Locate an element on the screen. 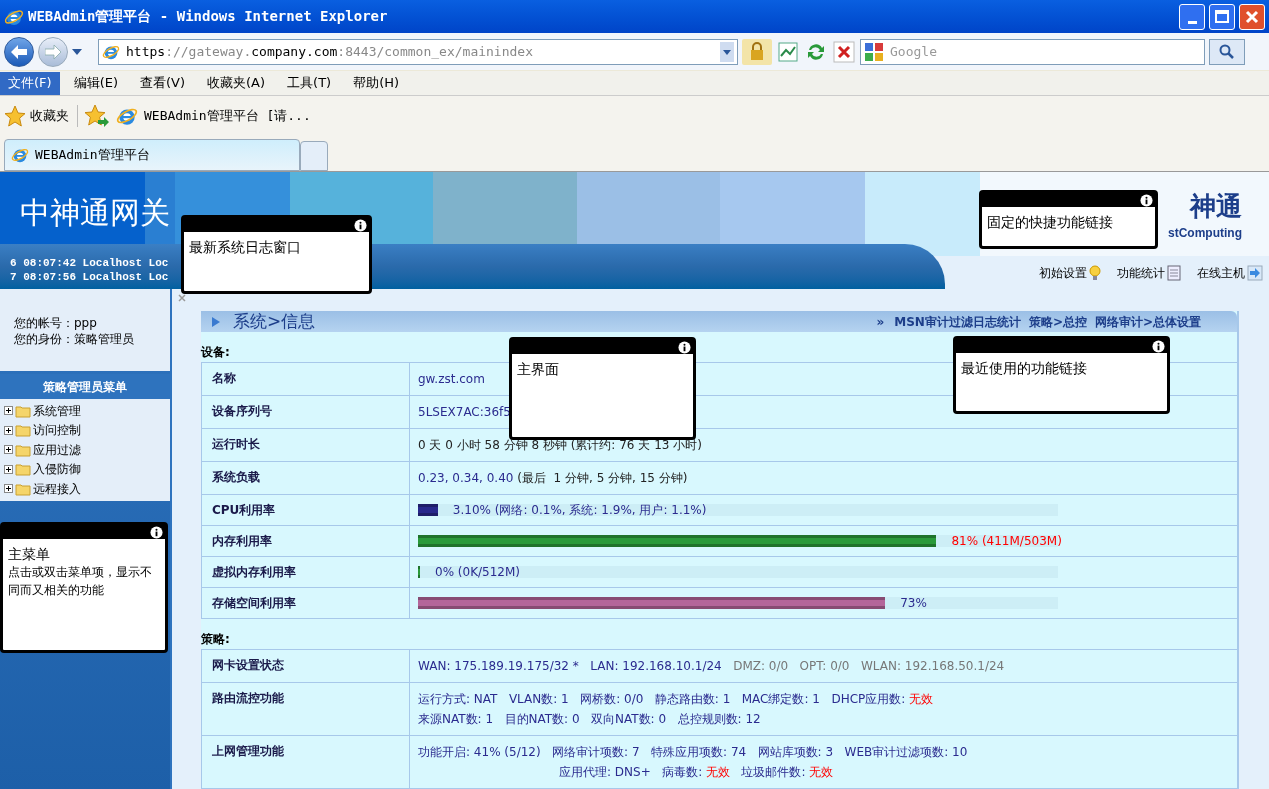  search-button is located at coordinates (1227, 51).